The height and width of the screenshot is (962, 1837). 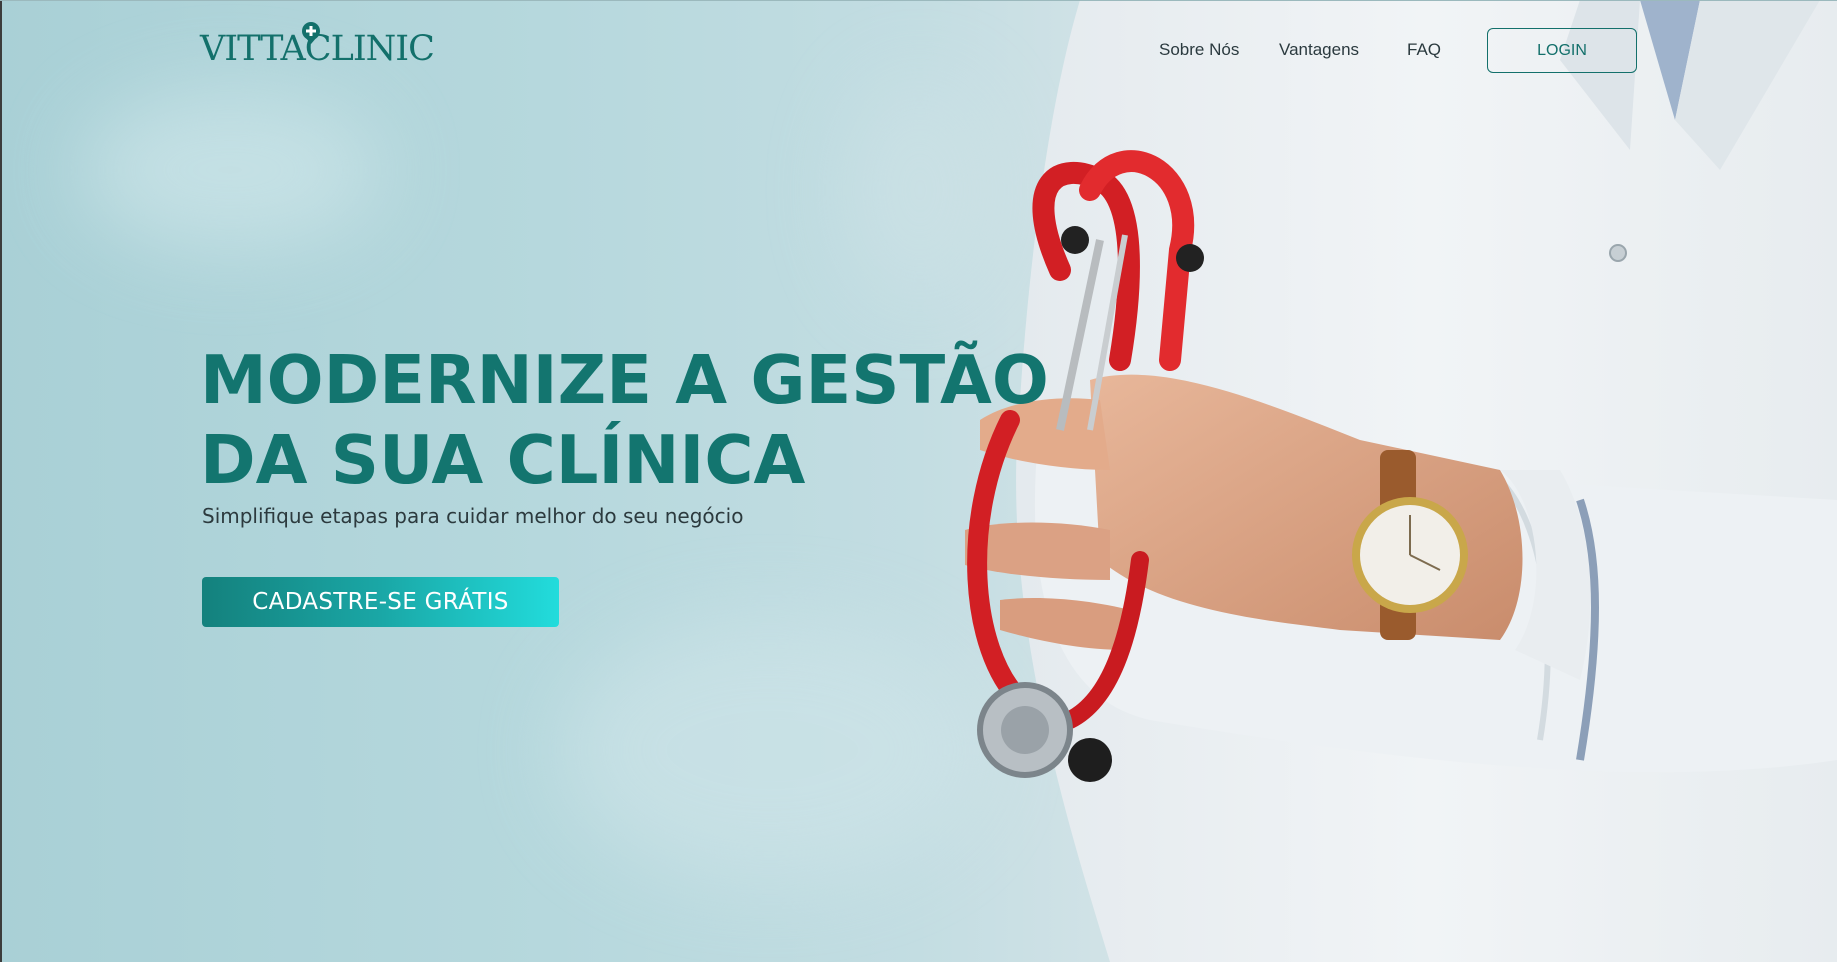 What do you see at coordinates (1319, 50) in the screenshot?
I see `nav-link-vantagens: Vantagens` at bounding box center [1319, 50].